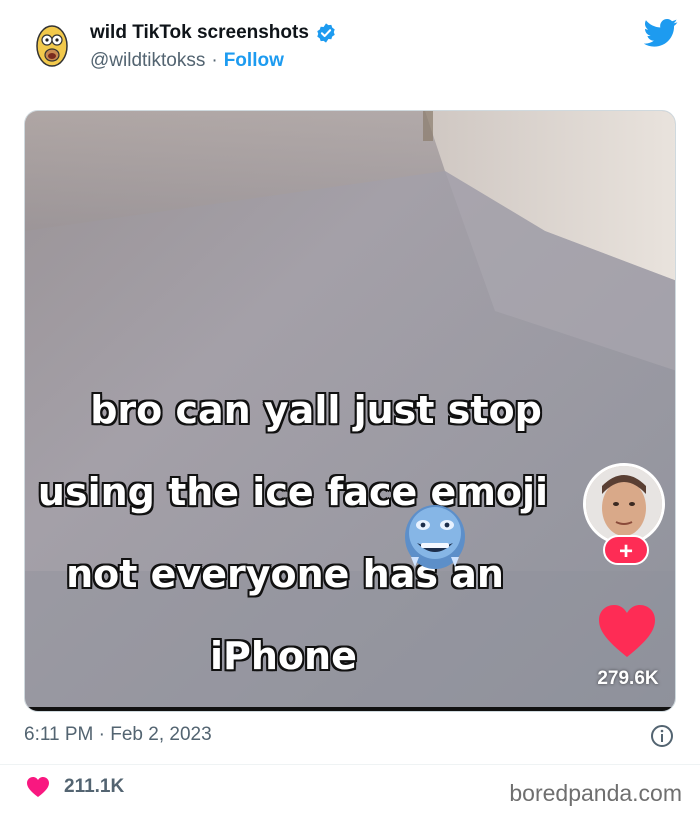 This screenshot has height=815, width=700. I want to click on watermark: boredpanda.com, so click(595, 793).